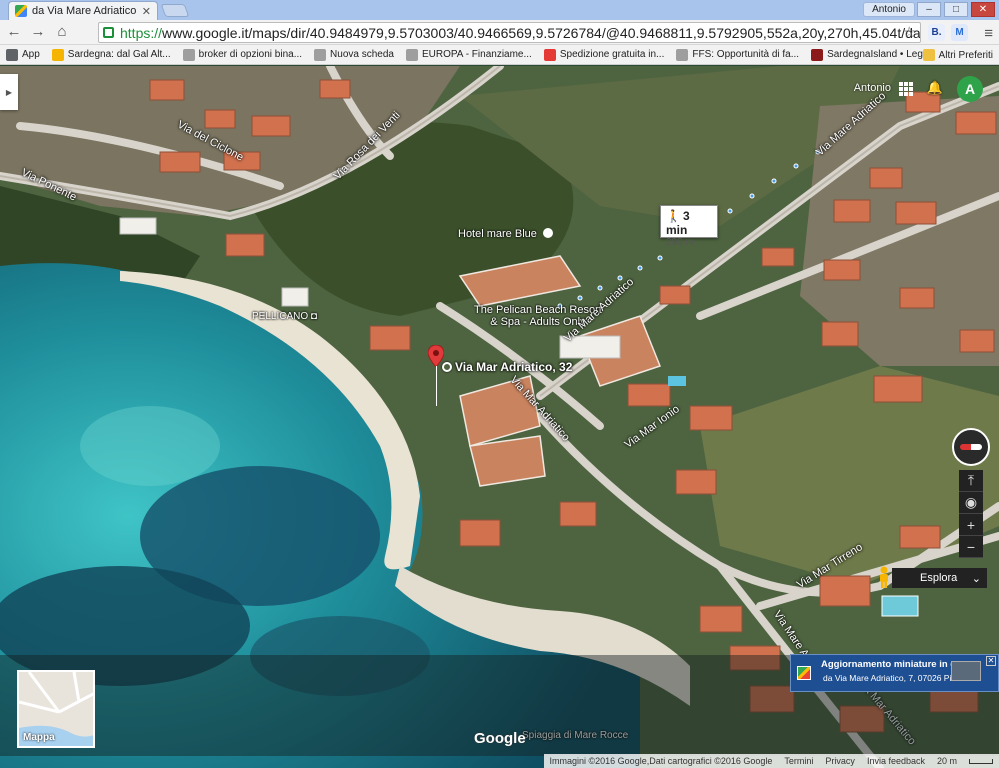 The image size is (999, 768). What do you see at coordinates (538, 310) in the screenshot?
I see `pelican-line1: The Pelican Beach Resort` at bounding box center [538, 310].